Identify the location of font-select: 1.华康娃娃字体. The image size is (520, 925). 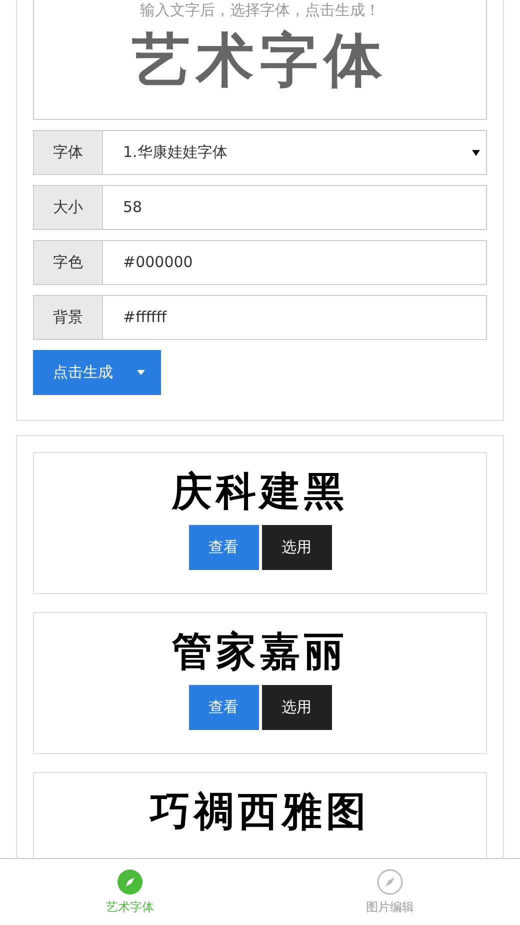
(295, 152).